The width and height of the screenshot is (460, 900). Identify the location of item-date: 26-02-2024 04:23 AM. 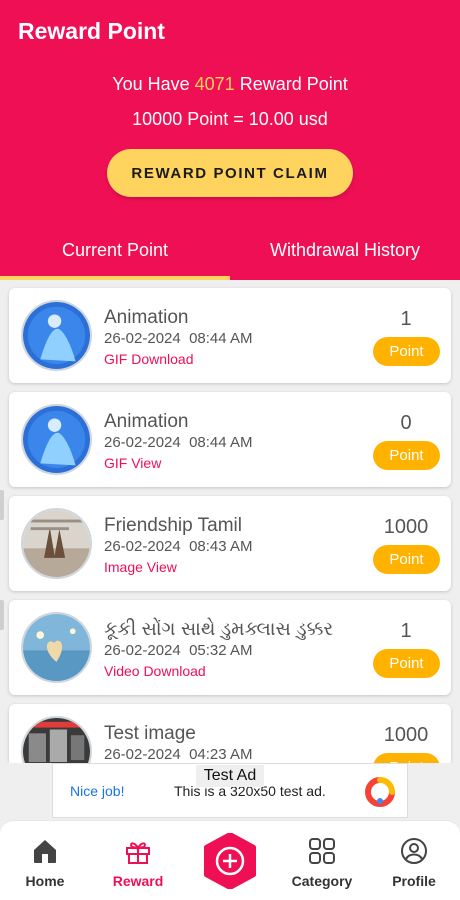
(178, 754).